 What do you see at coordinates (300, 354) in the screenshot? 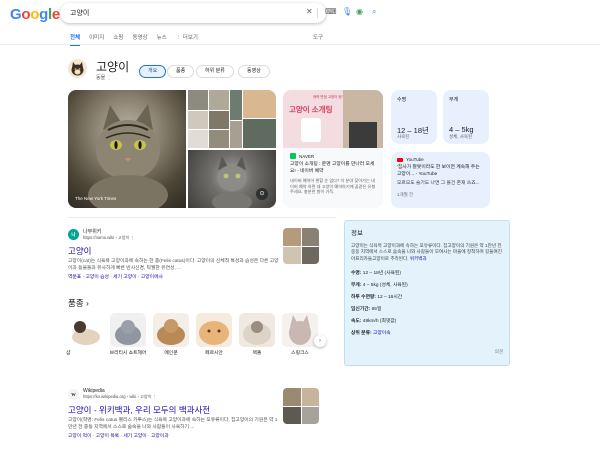
I see `breed-name: 스핑크스` at bounding box center [300, 354].